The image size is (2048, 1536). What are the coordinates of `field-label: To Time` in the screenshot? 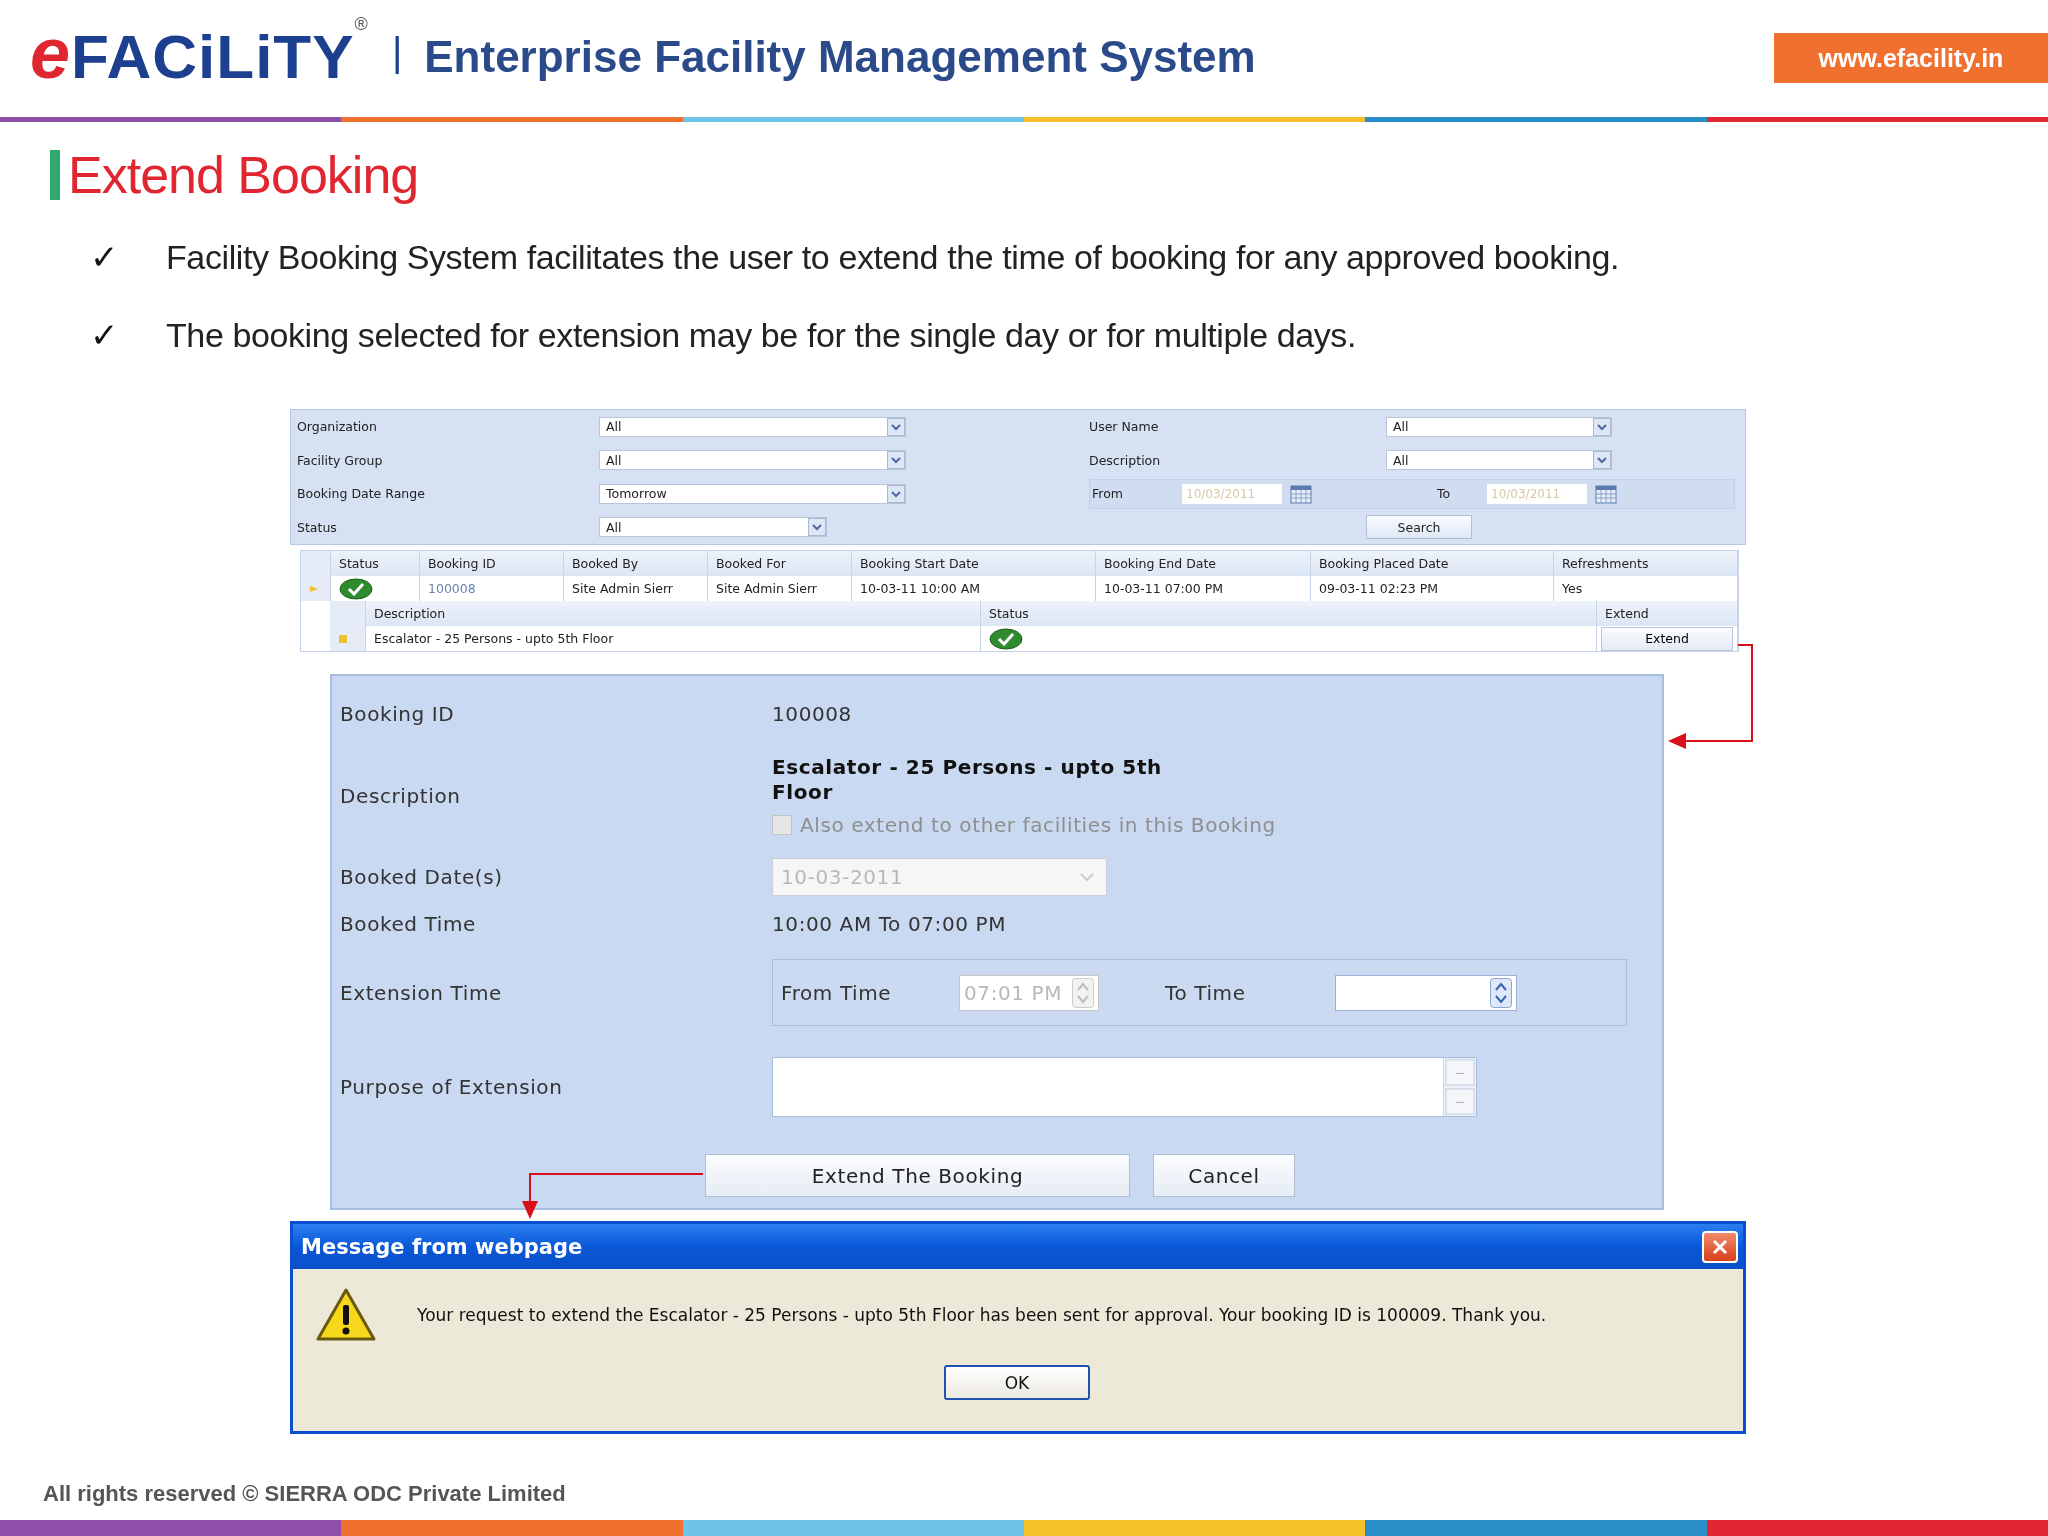 It's located at (1206, 992).